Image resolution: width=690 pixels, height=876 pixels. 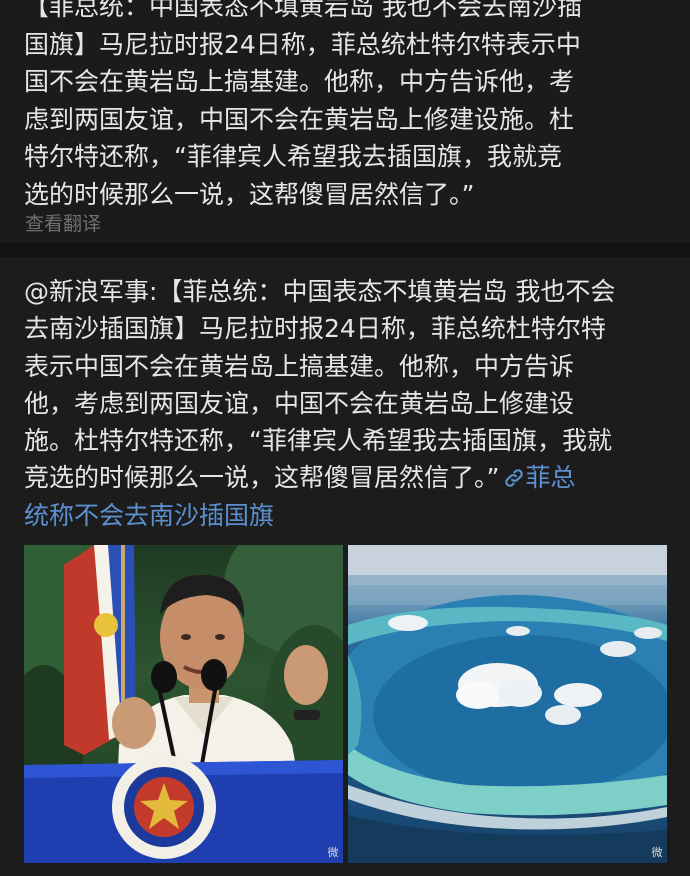 I want to click on post-line: 他，考虑到两国友谊，中国不会在黄岩岛上修建设, so click(x=299, y=403).